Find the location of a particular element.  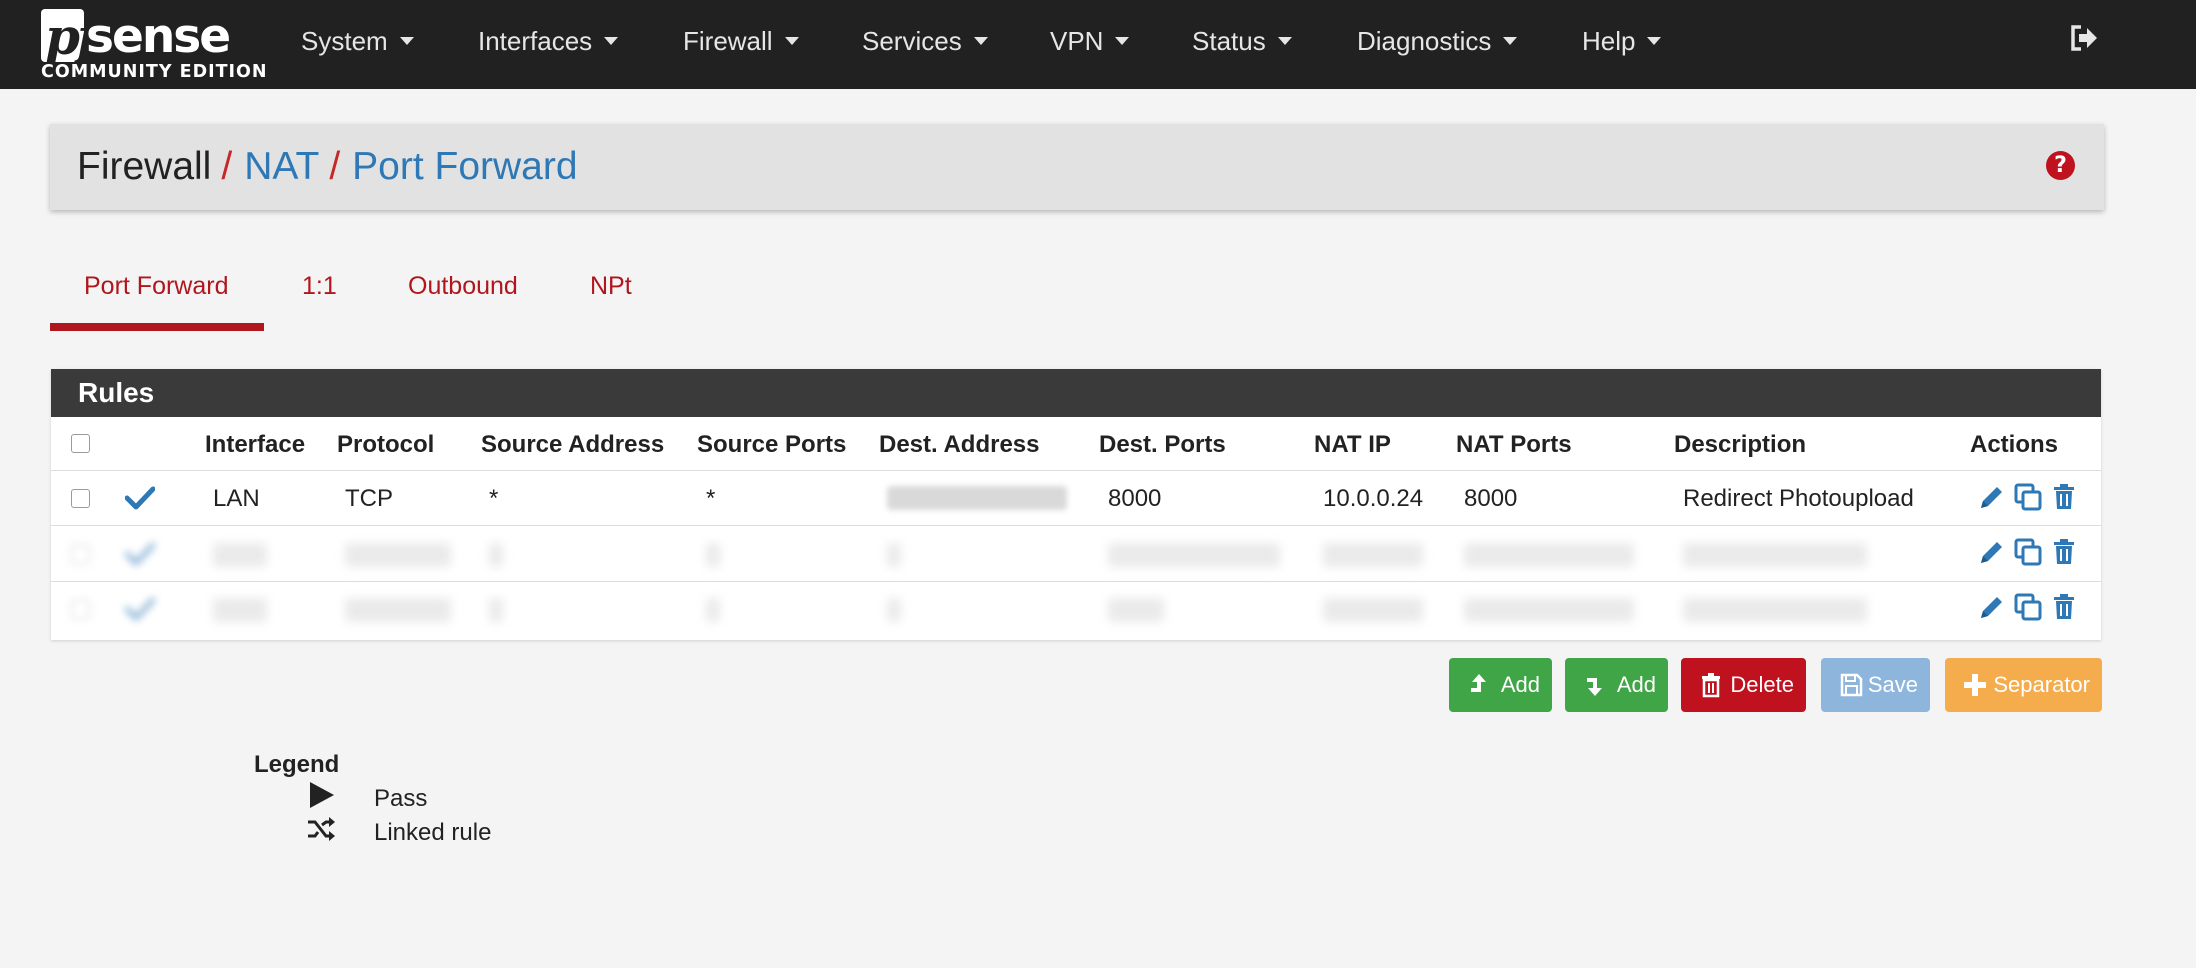

add-bottom-button: Add is located at coordinates (1616, 685).